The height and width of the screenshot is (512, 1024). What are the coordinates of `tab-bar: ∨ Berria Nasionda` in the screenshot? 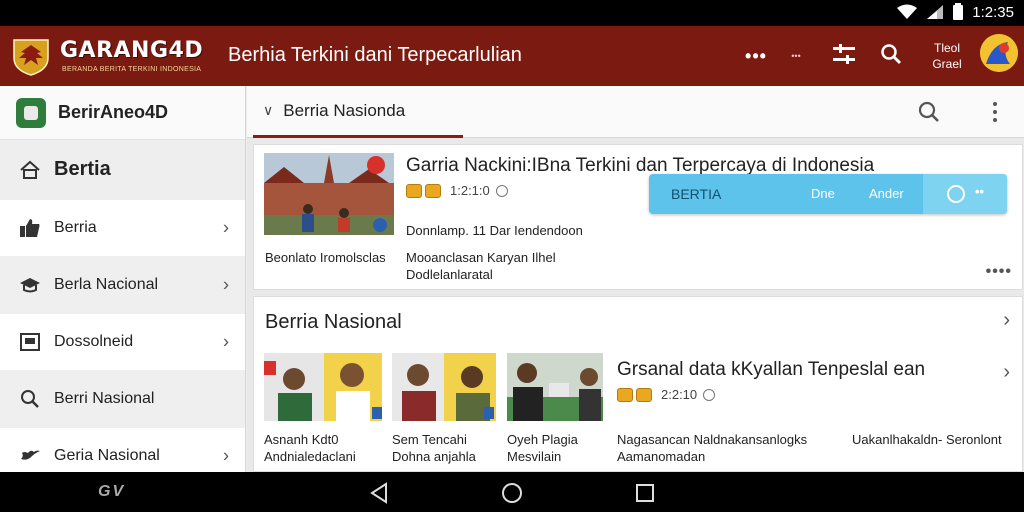 It's located at (635, 112).